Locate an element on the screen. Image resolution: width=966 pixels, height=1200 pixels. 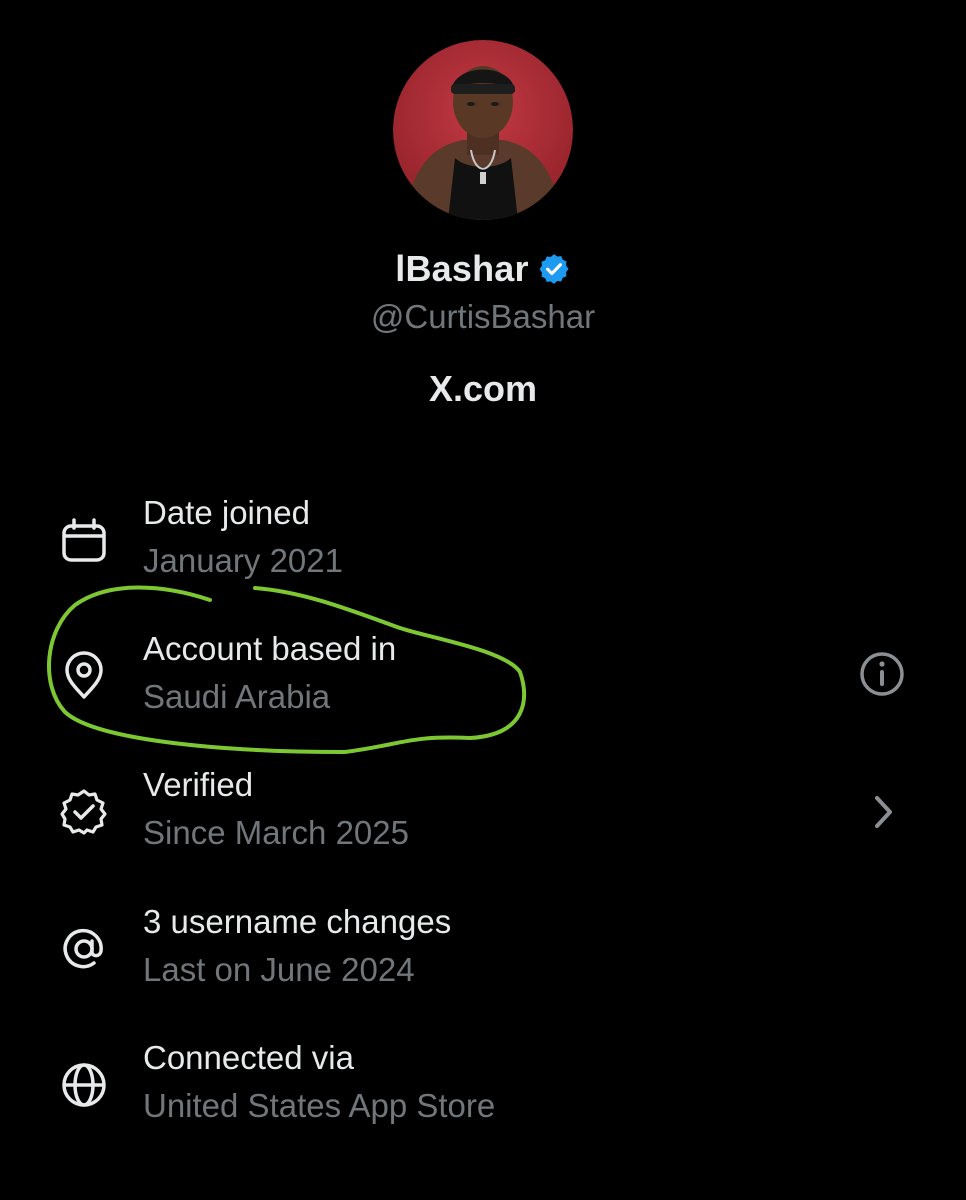
row-verified: Verified Since March 2025 is located at coordinates (483, 821).